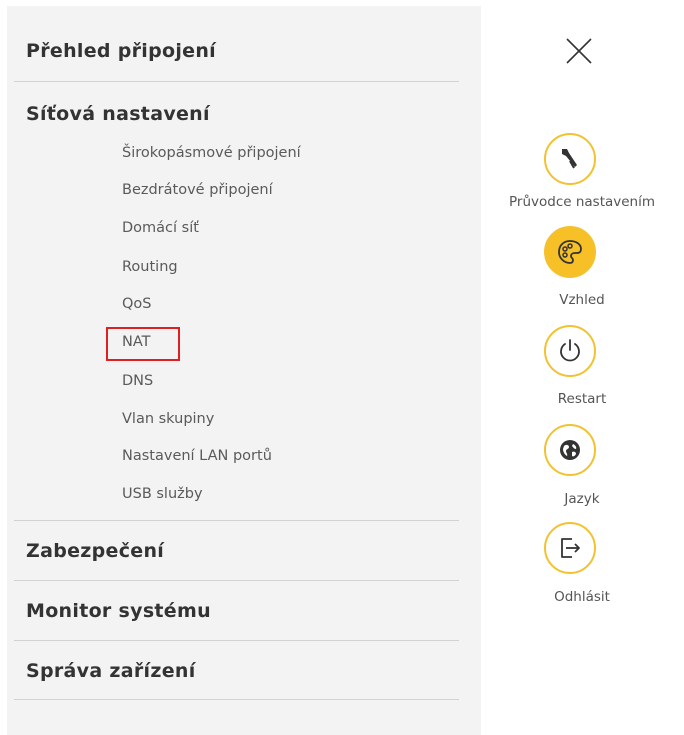 The image size is (684, 735). Describe the element at coordinates (197, 190) in the screenshot. I see `submenu-wireless: Bezdrátové připojení` at that location.